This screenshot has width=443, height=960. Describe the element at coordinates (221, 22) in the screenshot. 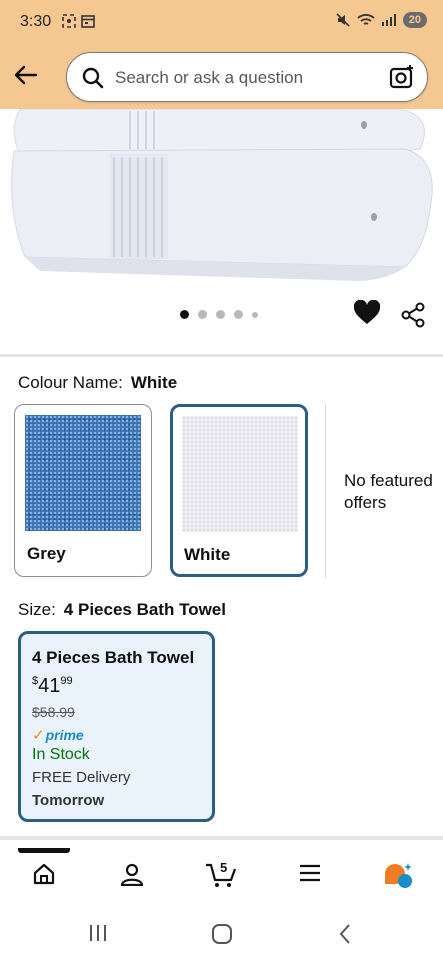

I see `status-bar: 3:30 20` at that location.